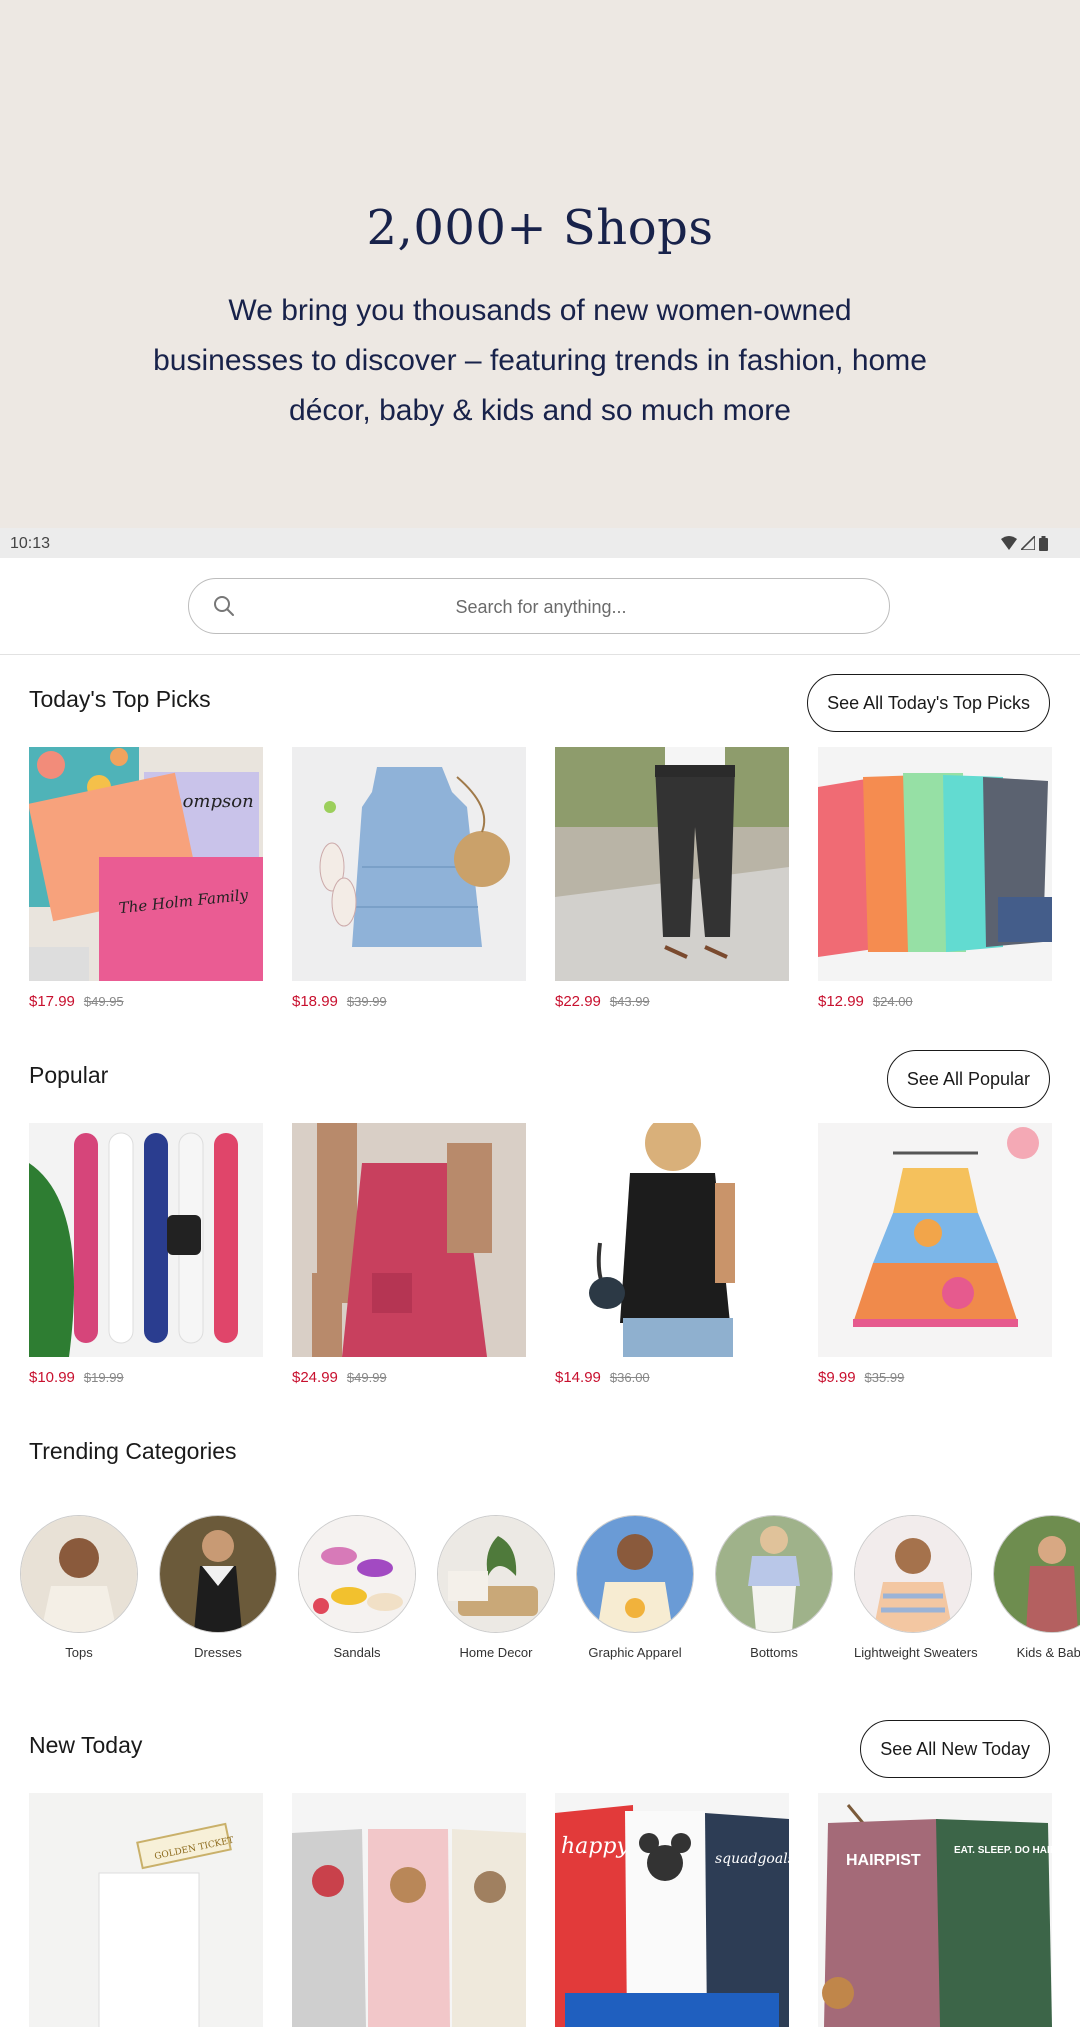 The image size is (1080, 2027). Describe the element at coordinates (629, 1001) in the screenshot. I see `original-price: $43.99` at that location.